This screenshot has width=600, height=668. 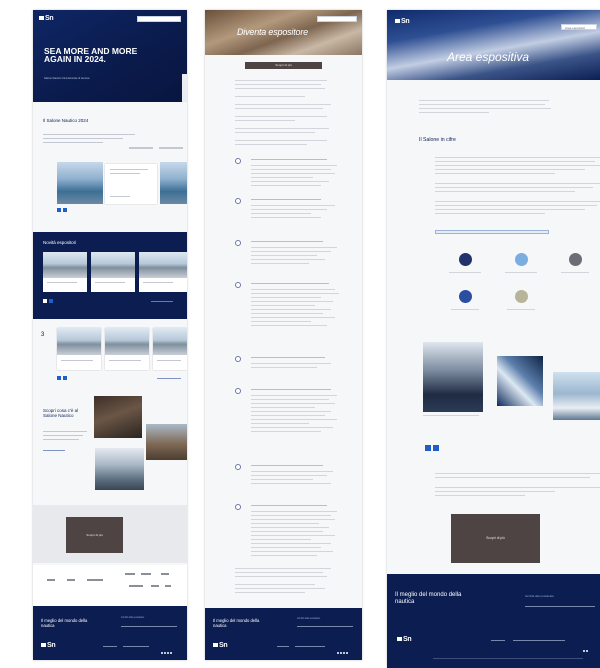 I want to click on exhibitors-band: Novità espositori, so click(x=110, y=275).